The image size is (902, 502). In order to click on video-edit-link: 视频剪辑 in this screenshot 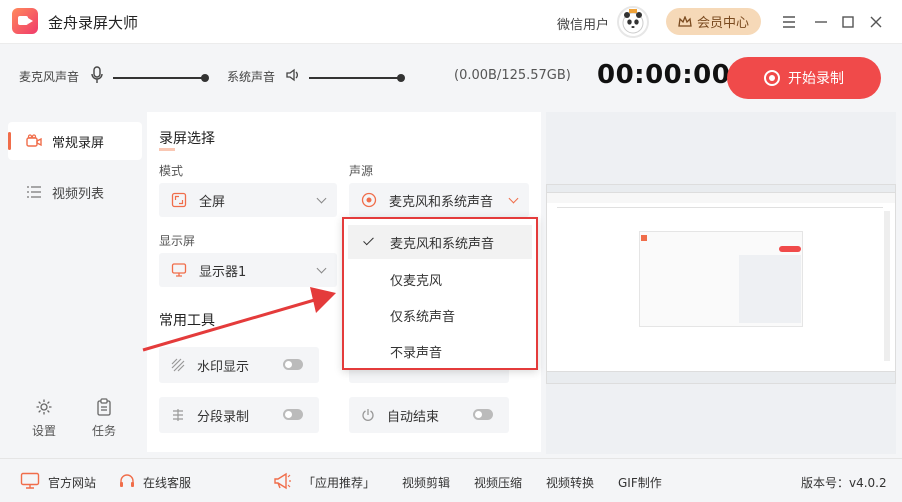, I will do `click(426, 482)`.